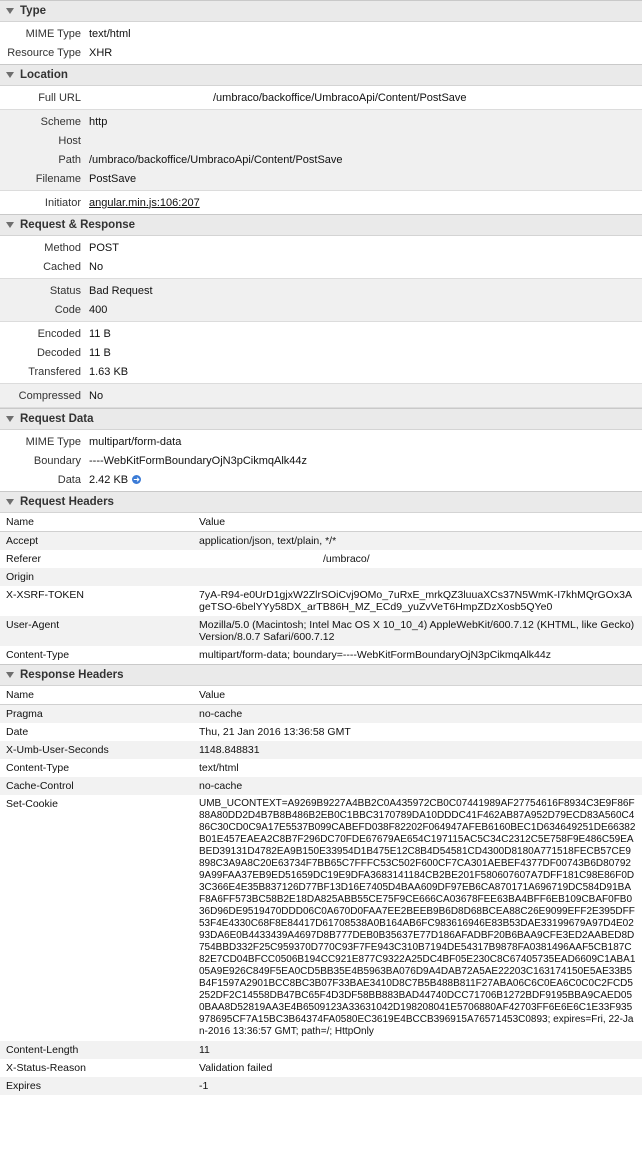 Image resolution: width=642 pixels, height=1152 pixels. I want to click on transfered-label: Transfered, so click(54, 371).